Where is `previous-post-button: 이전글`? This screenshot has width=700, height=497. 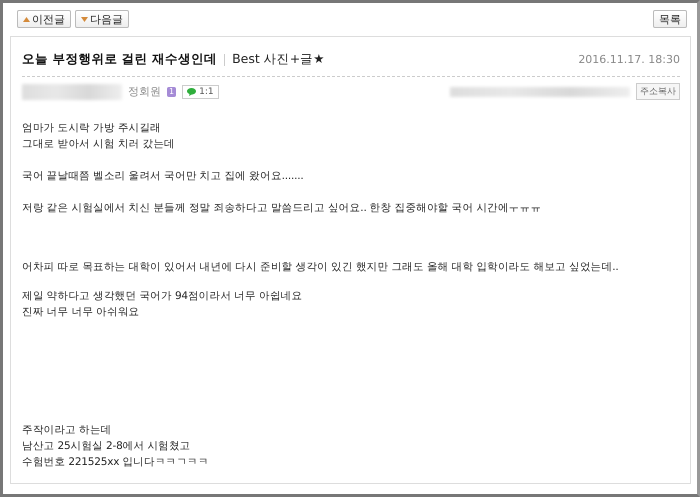
previous-post-button: 이전글 is located at coordinates (44, 19).